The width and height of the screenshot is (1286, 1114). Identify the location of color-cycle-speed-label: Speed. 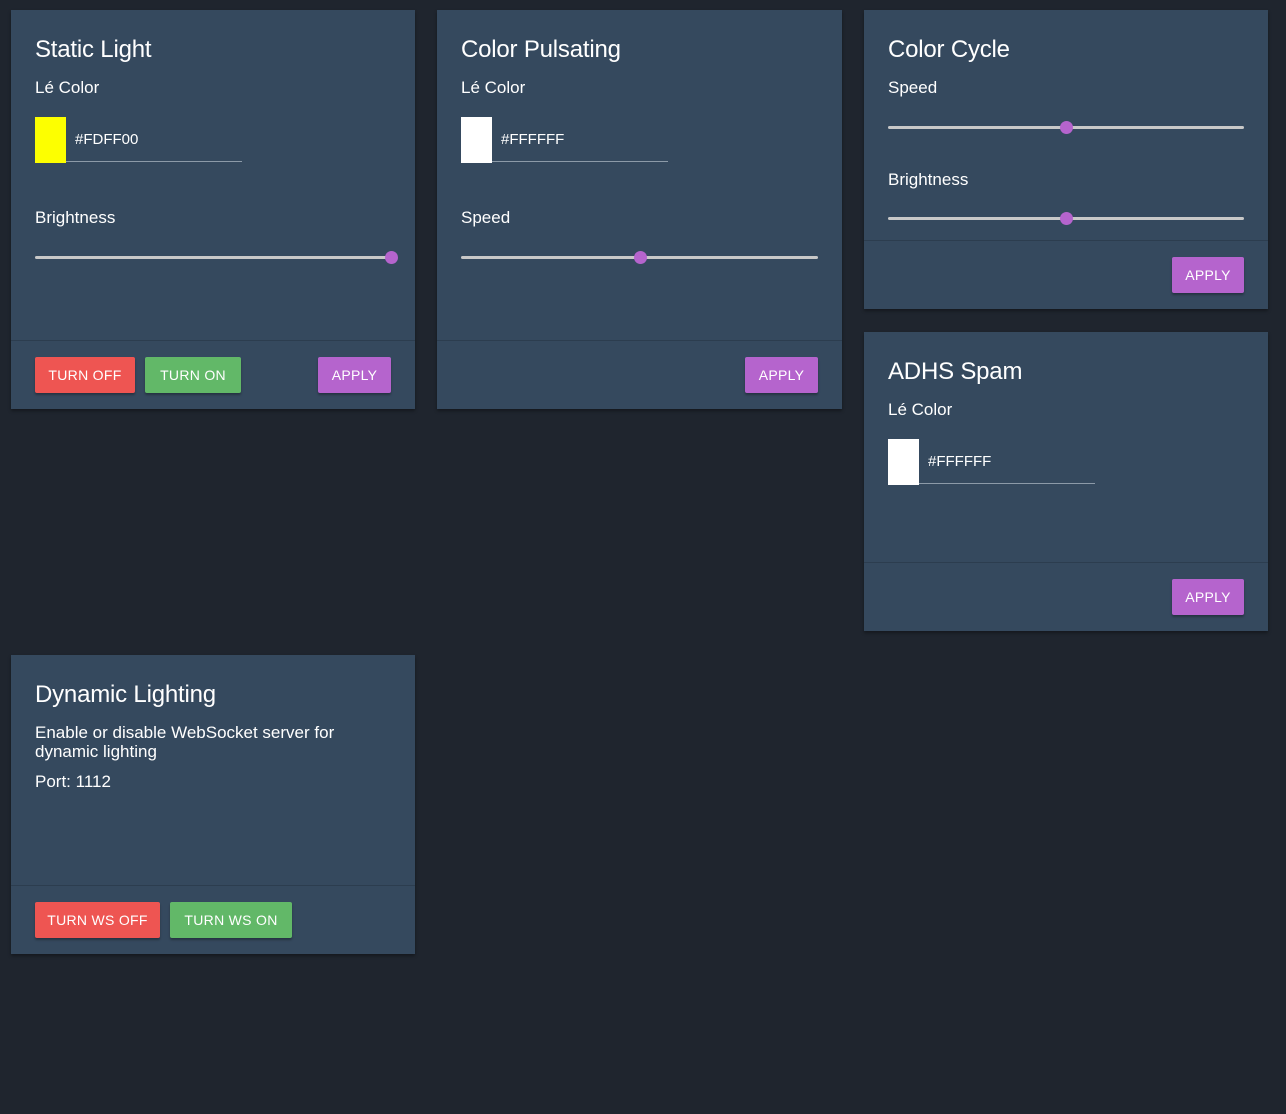
(913, 87).